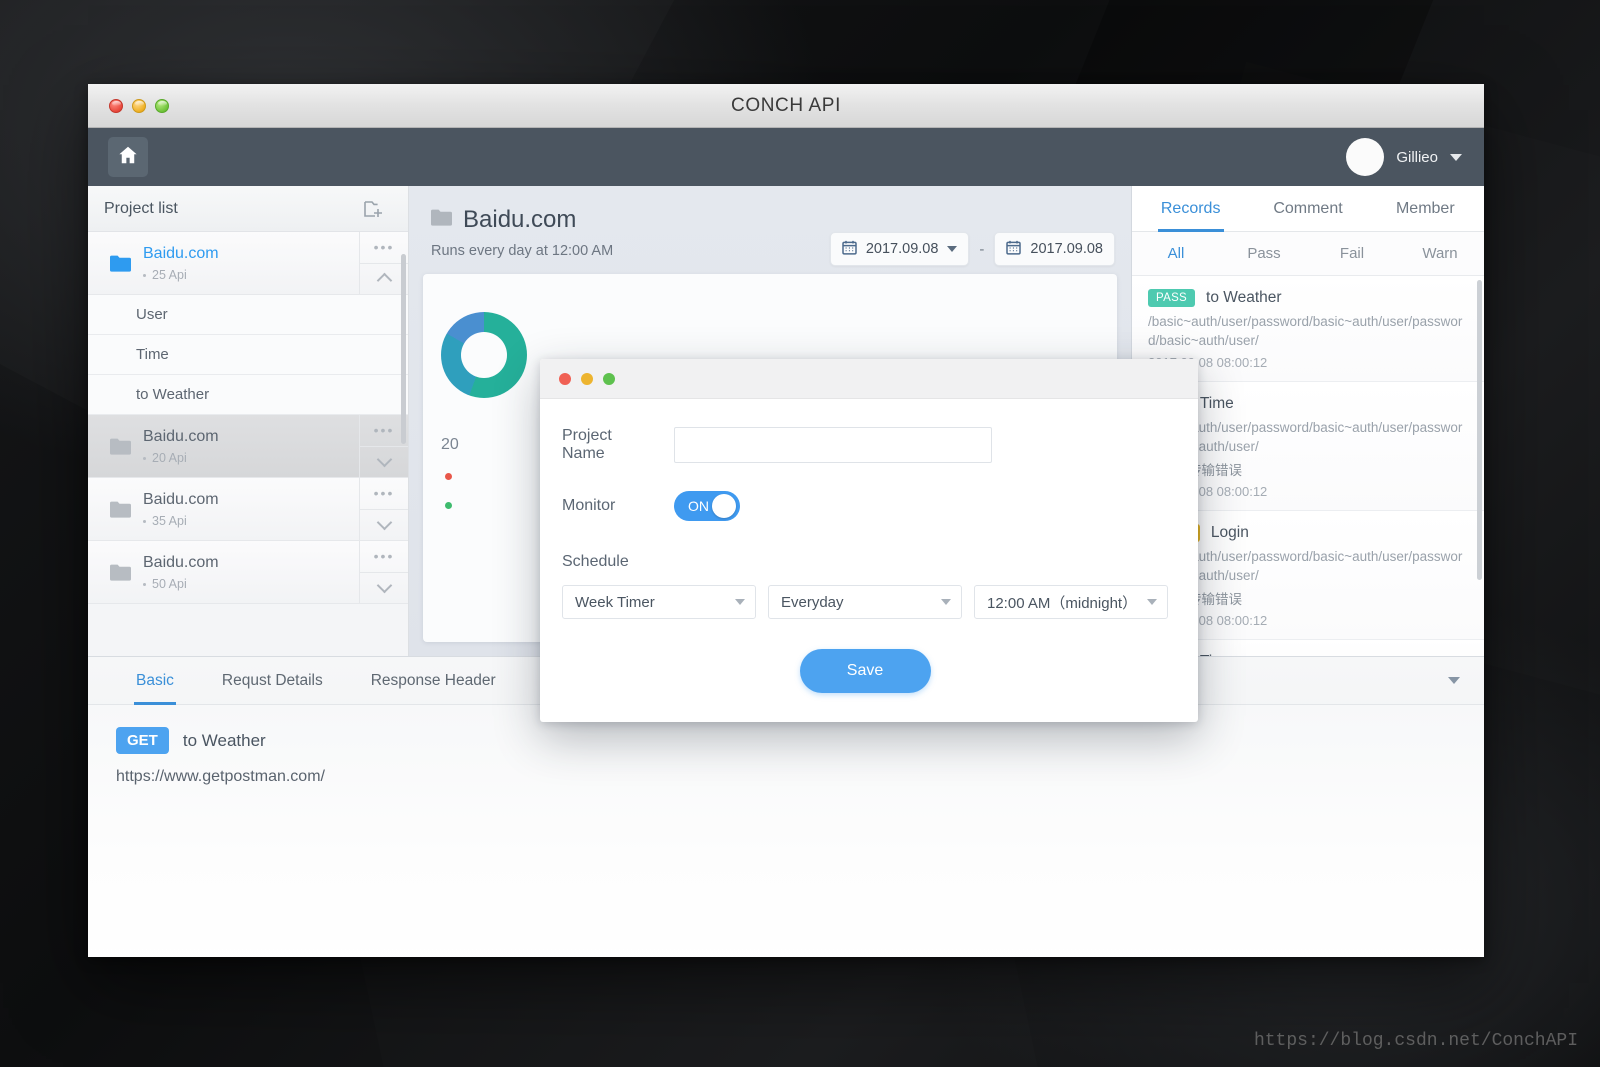 The width and height of the screenshot is (1600, 1067). What do you see at coordinates (181, 458) in the screenshot?
I see `project-api-count: 20 Api` at bounding box center [181, 458].